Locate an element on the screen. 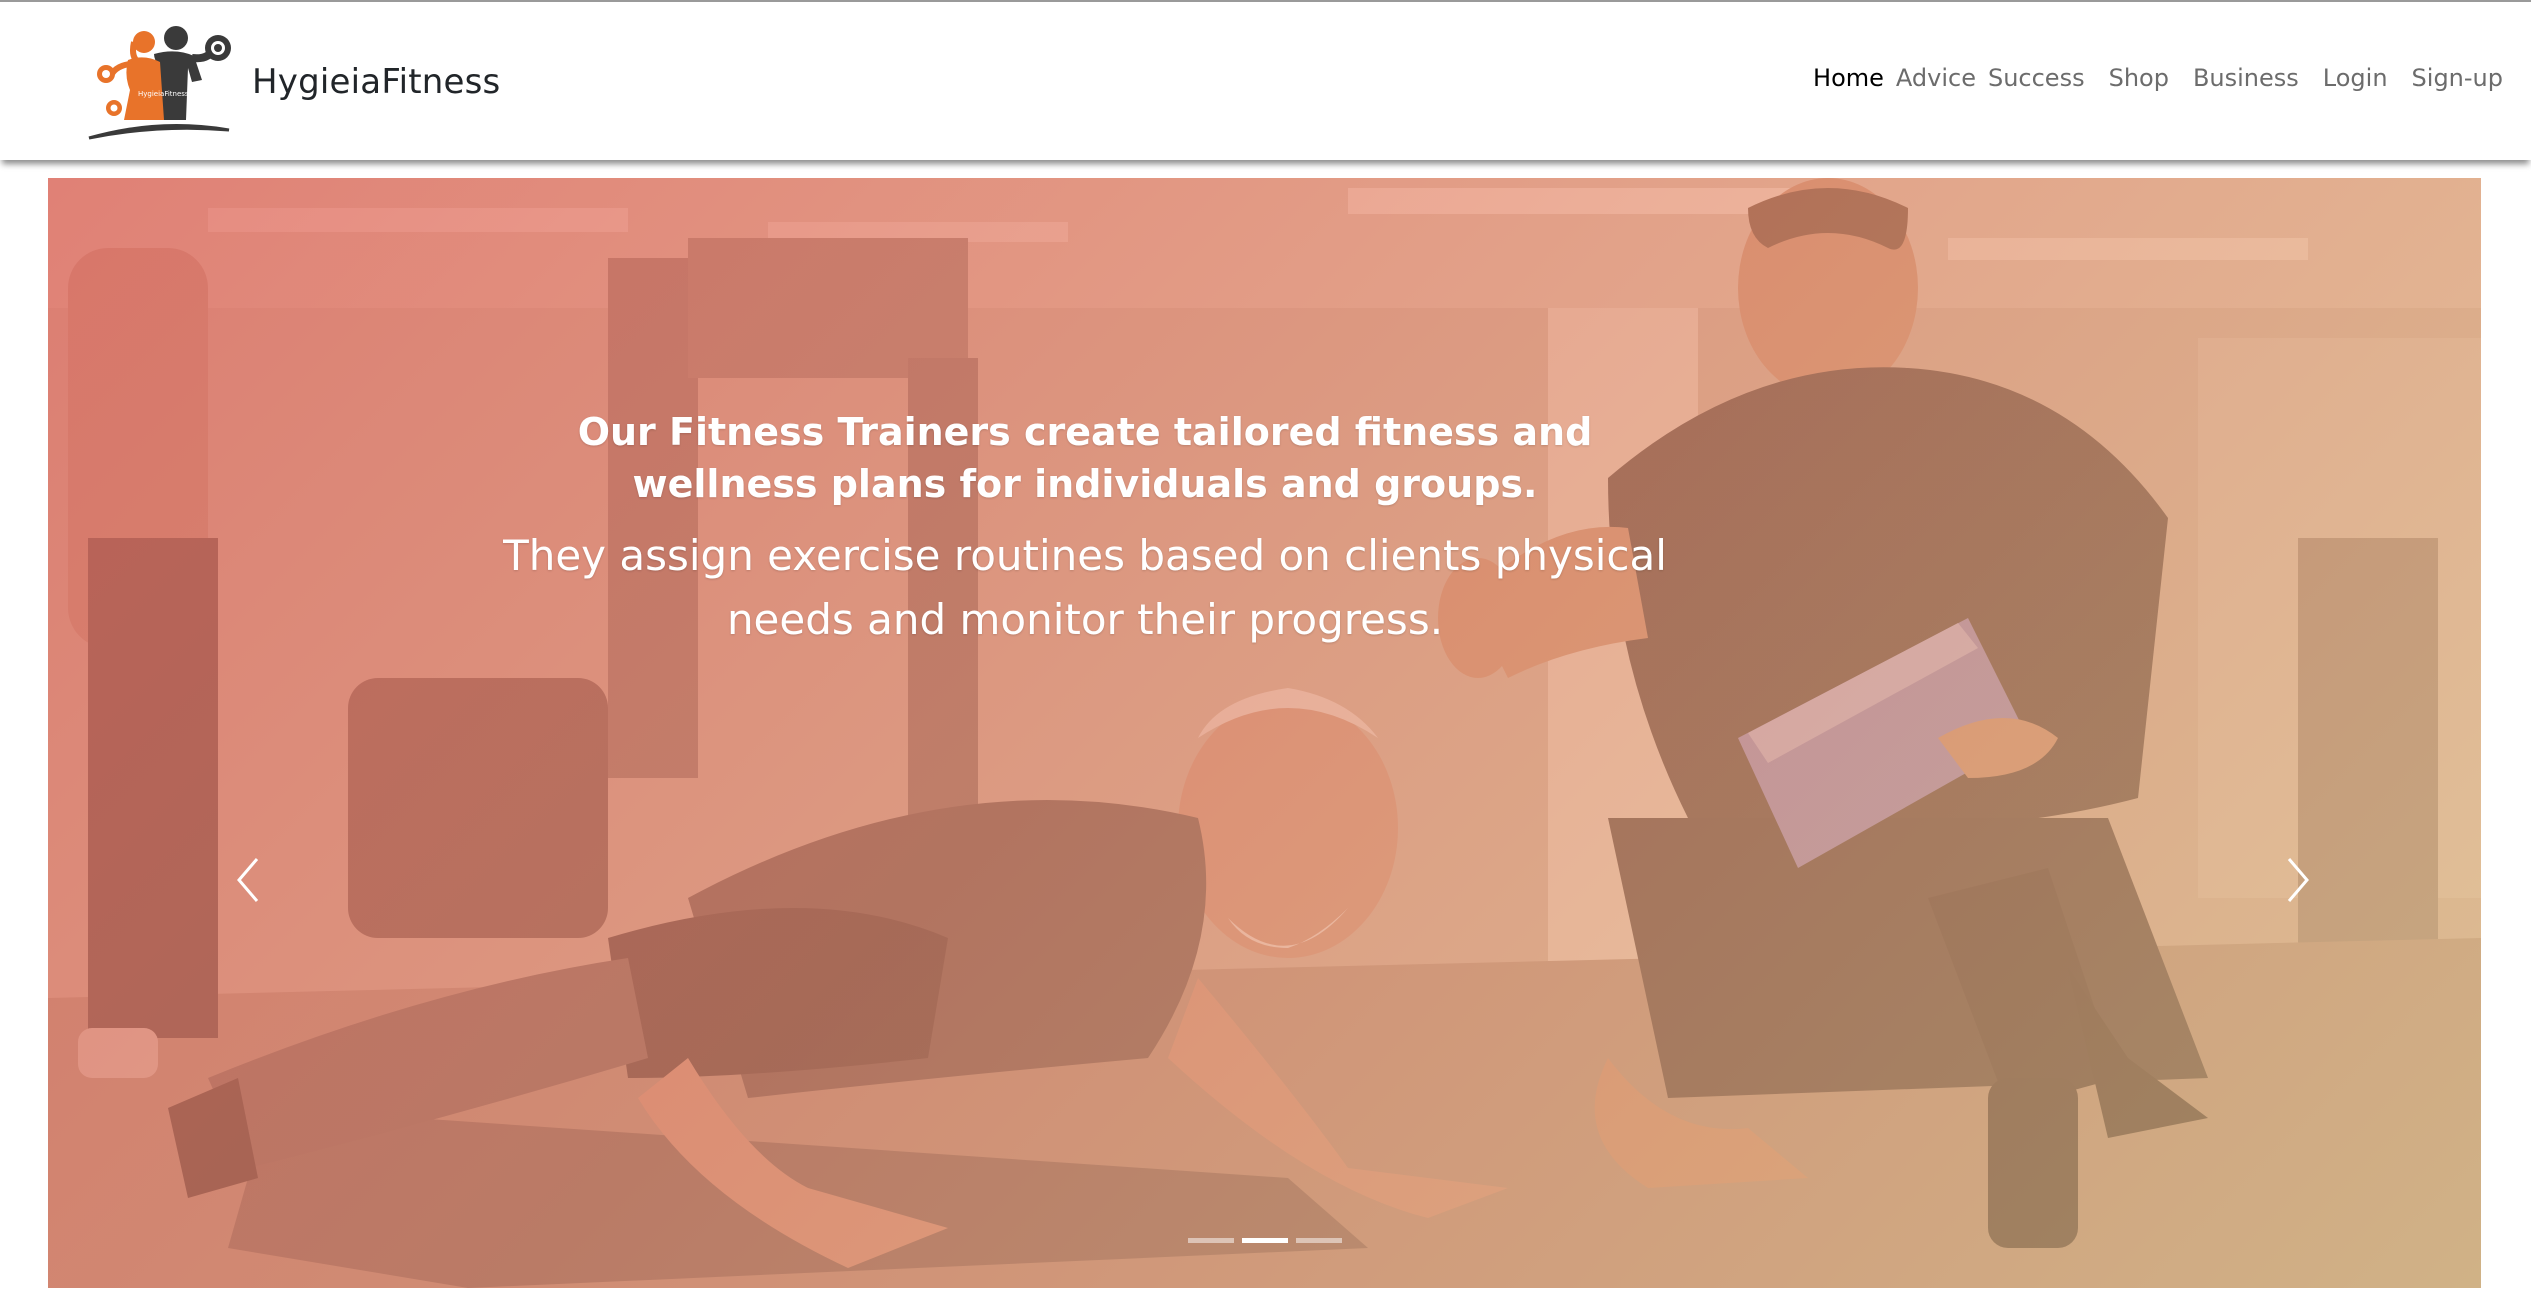 The width and height of the screenshot is (2531, 1290). carousel-next-button is located at coordinates (2298, 880).